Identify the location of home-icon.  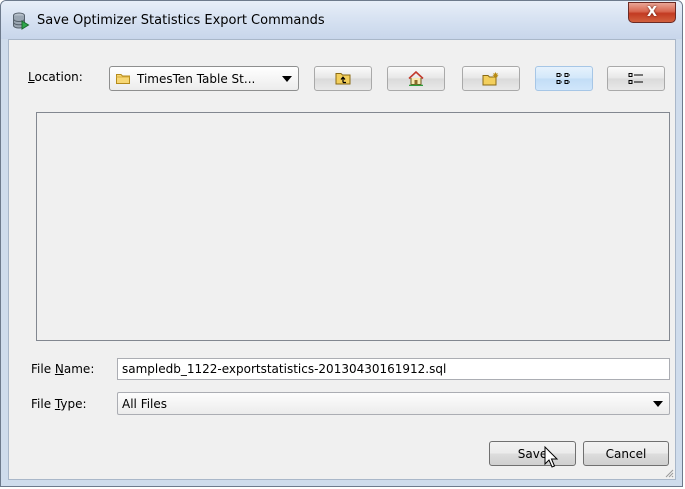
(416, 78).